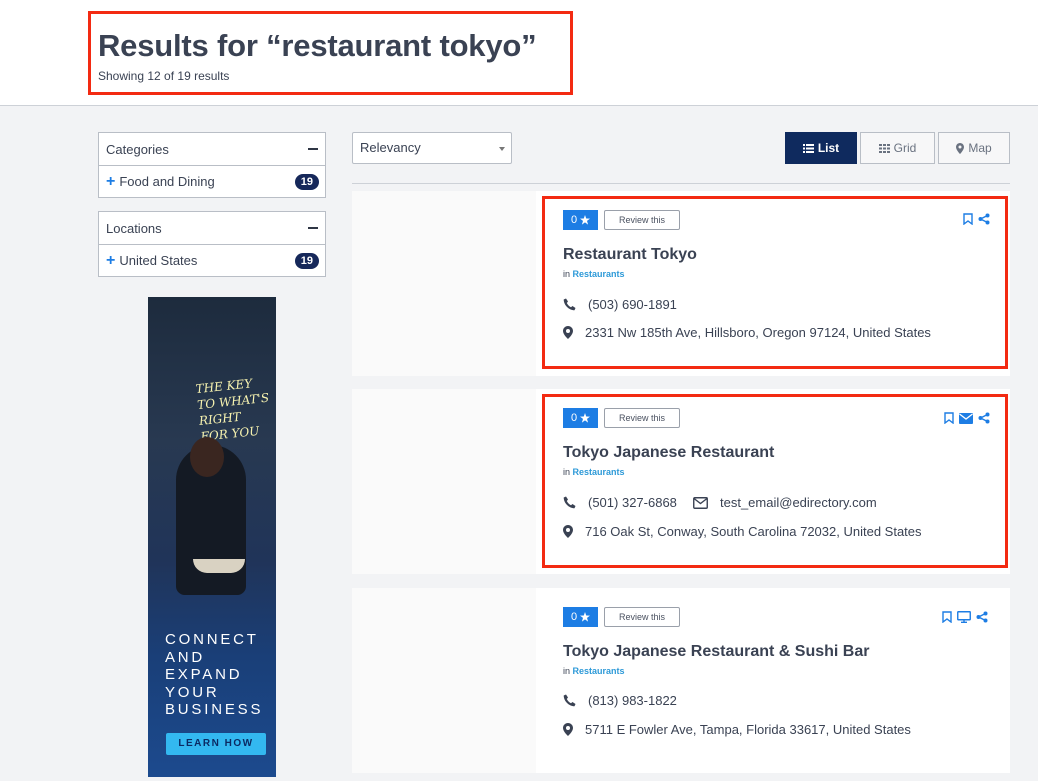 The image size is (1038, 781). Describe the element at coordinates (808, 148) in the screenshot. I see `list-icon` at that location.